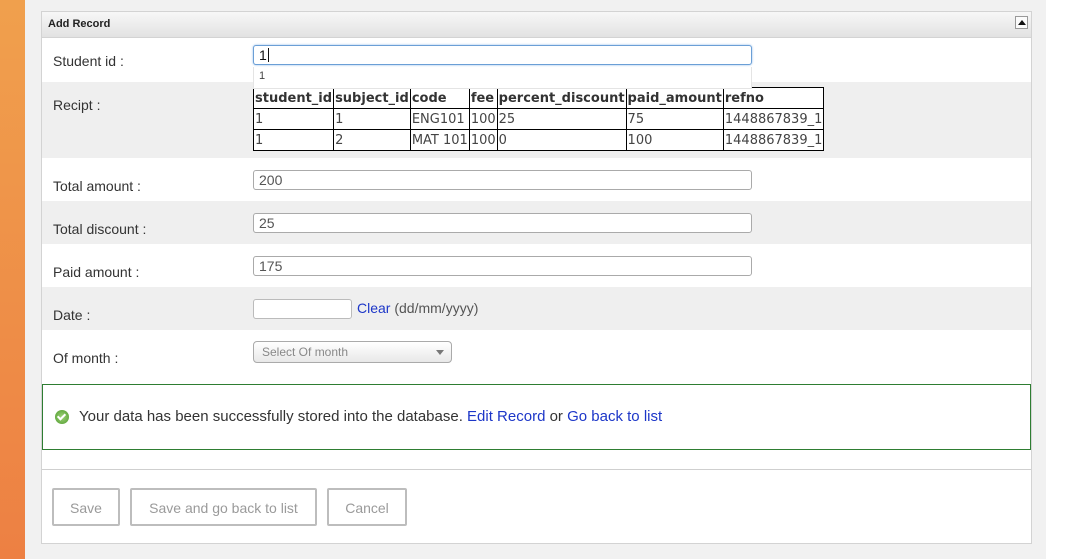 The height and width of the screenshot is (559, 1088). Describe the element at coordinates (372, 140) in the screenshot. I see `table-cell: 2` at that location.